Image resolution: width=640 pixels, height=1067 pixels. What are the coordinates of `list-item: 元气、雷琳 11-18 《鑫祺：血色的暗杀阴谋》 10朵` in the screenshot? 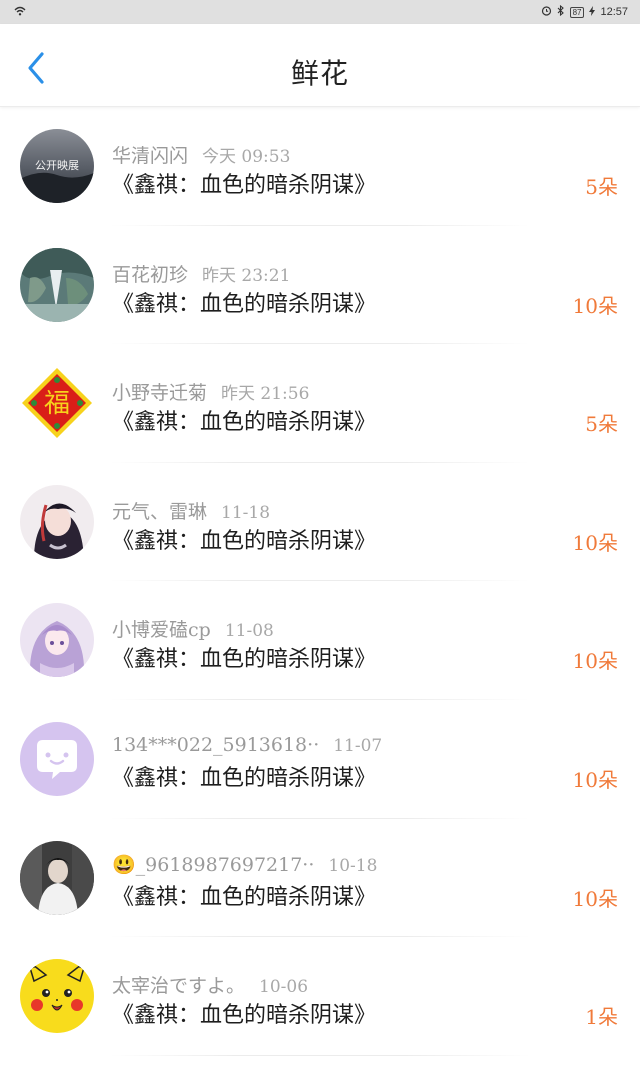 It's located at (320, 522).